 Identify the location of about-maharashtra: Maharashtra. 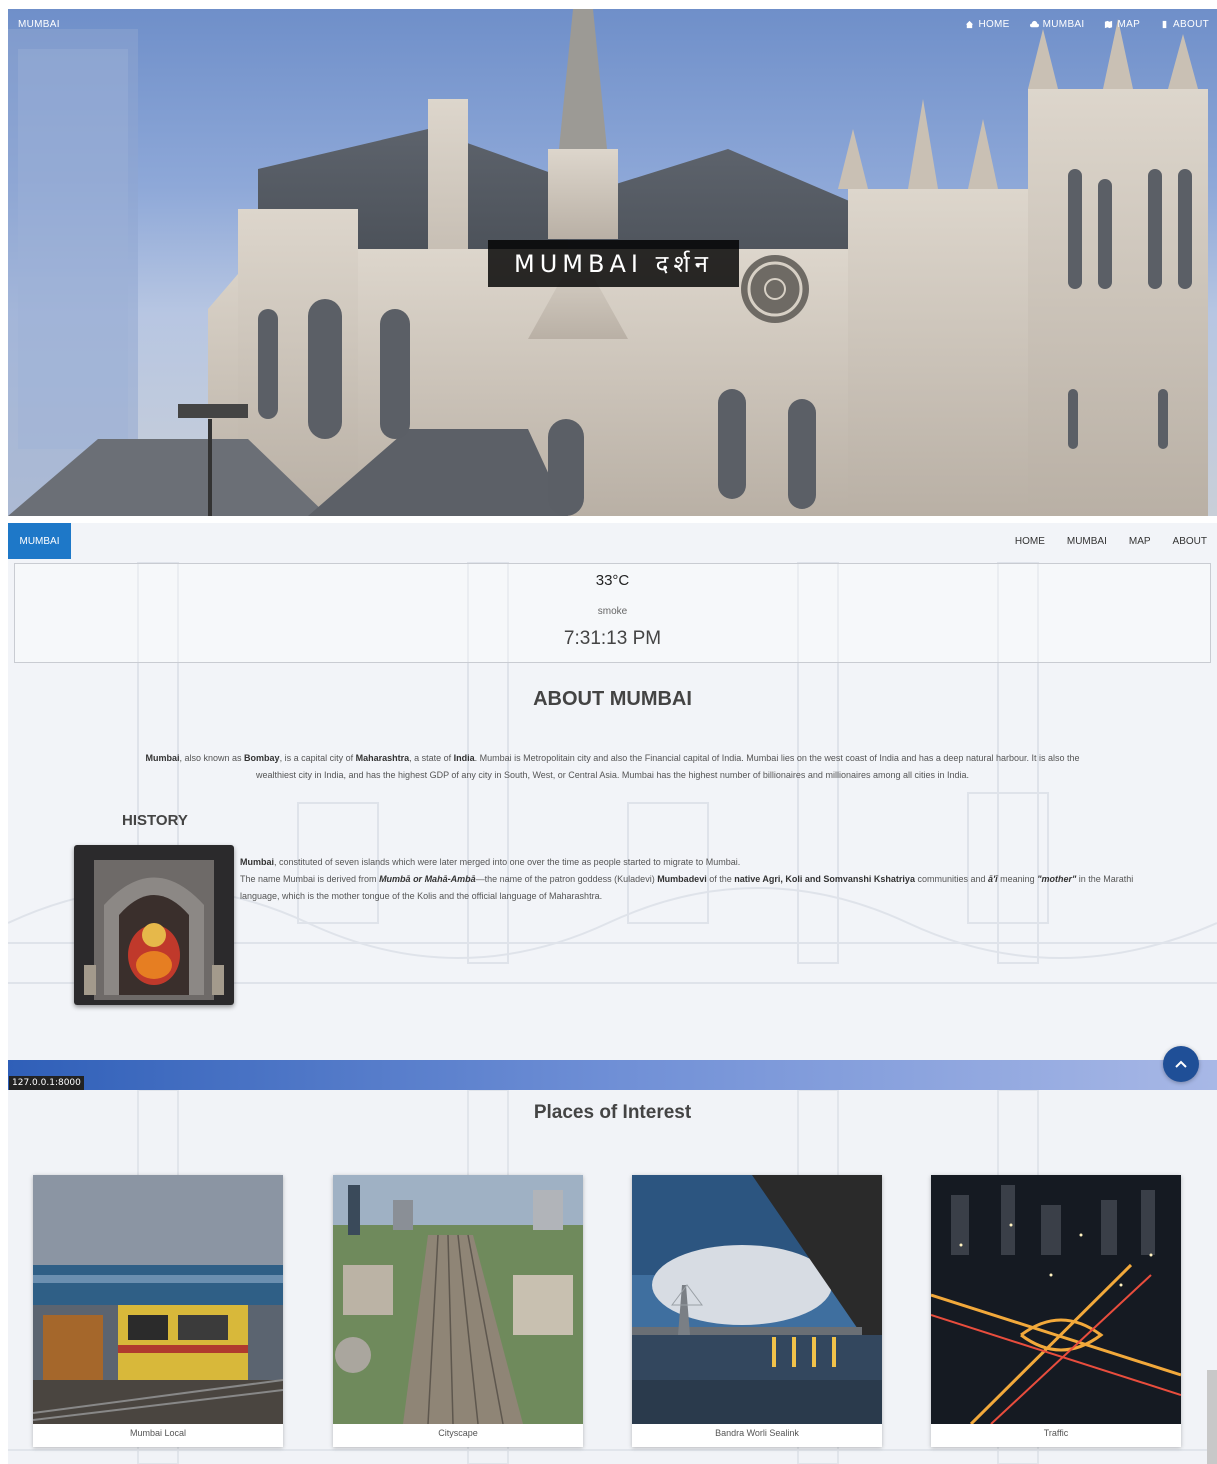
(382, 758).